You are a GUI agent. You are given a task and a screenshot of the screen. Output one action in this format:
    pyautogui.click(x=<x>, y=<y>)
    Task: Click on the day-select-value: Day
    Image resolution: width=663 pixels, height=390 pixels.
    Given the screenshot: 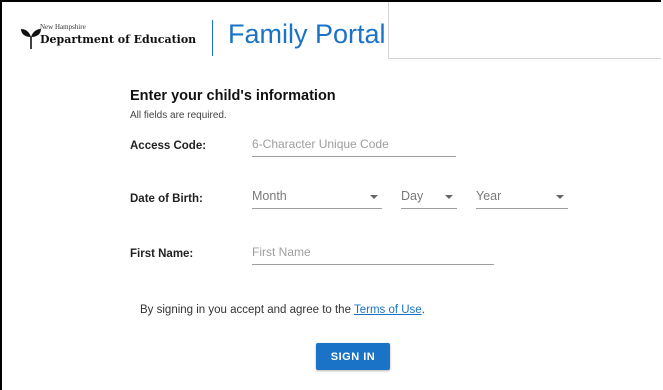 What is the action you would take?
    pyautogui.click(x=412, y=196)
    